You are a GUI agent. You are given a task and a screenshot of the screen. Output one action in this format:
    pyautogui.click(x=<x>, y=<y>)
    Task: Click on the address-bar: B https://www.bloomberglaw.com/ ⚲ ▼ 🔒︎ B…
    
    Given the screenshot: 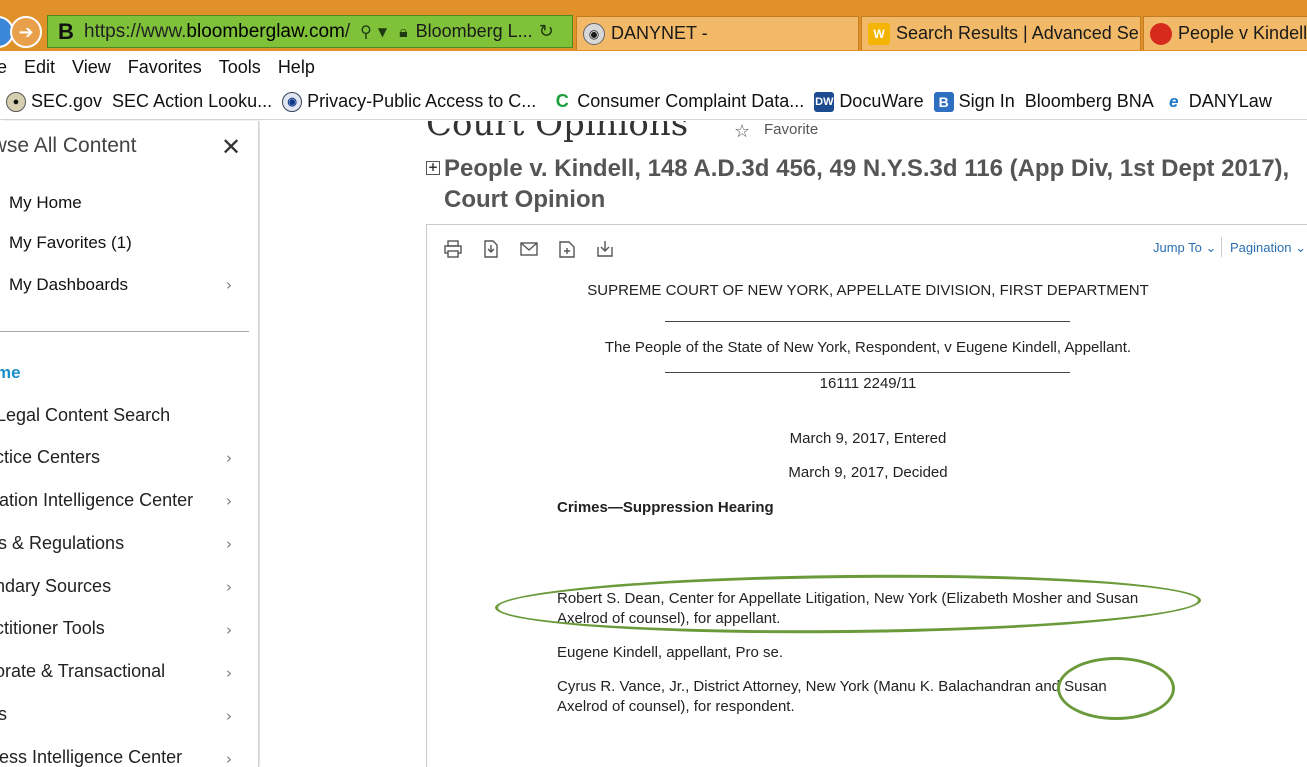 What is the action you would take?
    pyautogui.click(x=310, y=31)
    